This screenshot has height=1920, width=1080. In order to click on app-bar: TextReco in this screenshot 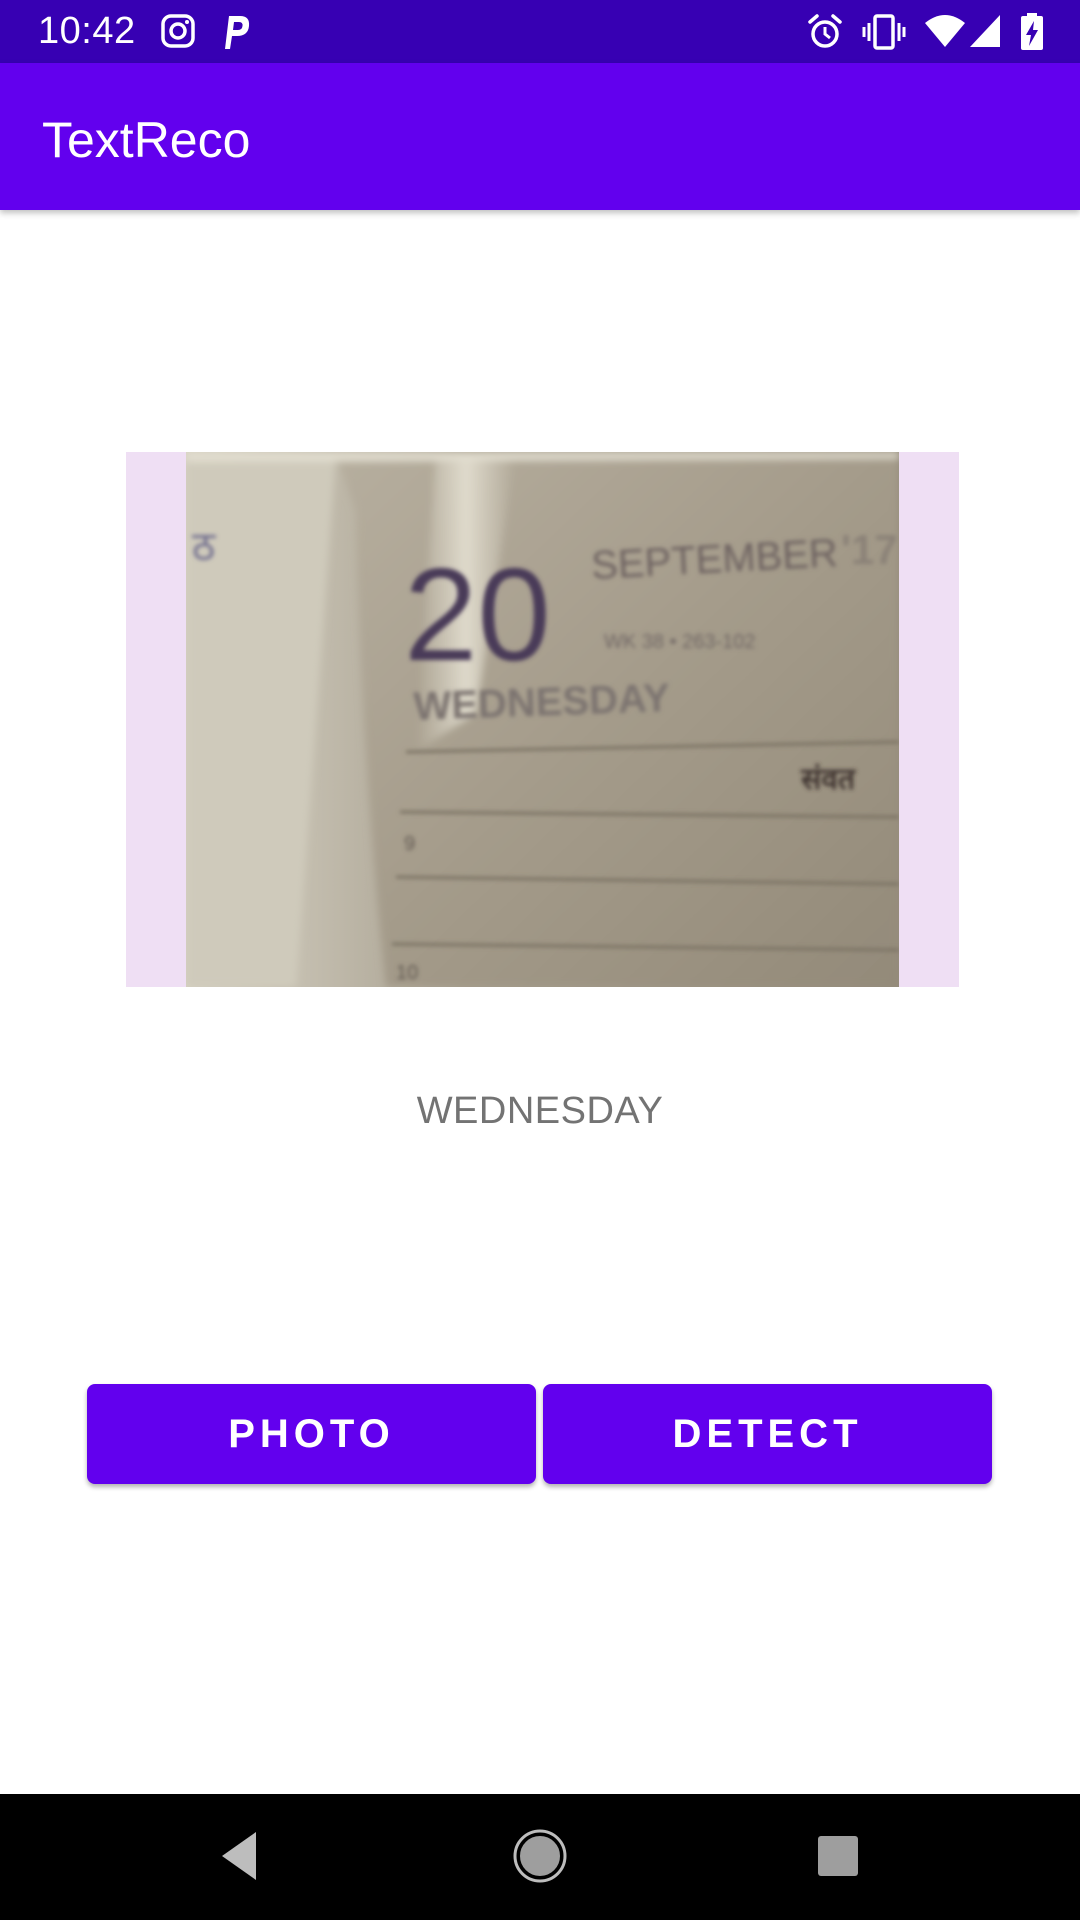, I will do `click(540, 136)`.